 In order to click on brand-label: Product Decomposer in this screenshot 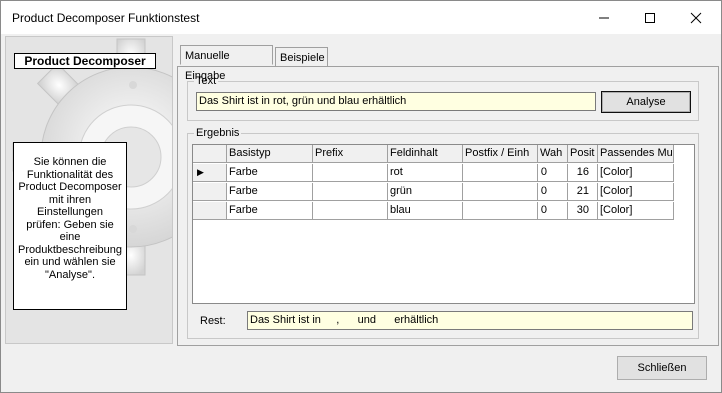, I will do `click(85, 61)`.